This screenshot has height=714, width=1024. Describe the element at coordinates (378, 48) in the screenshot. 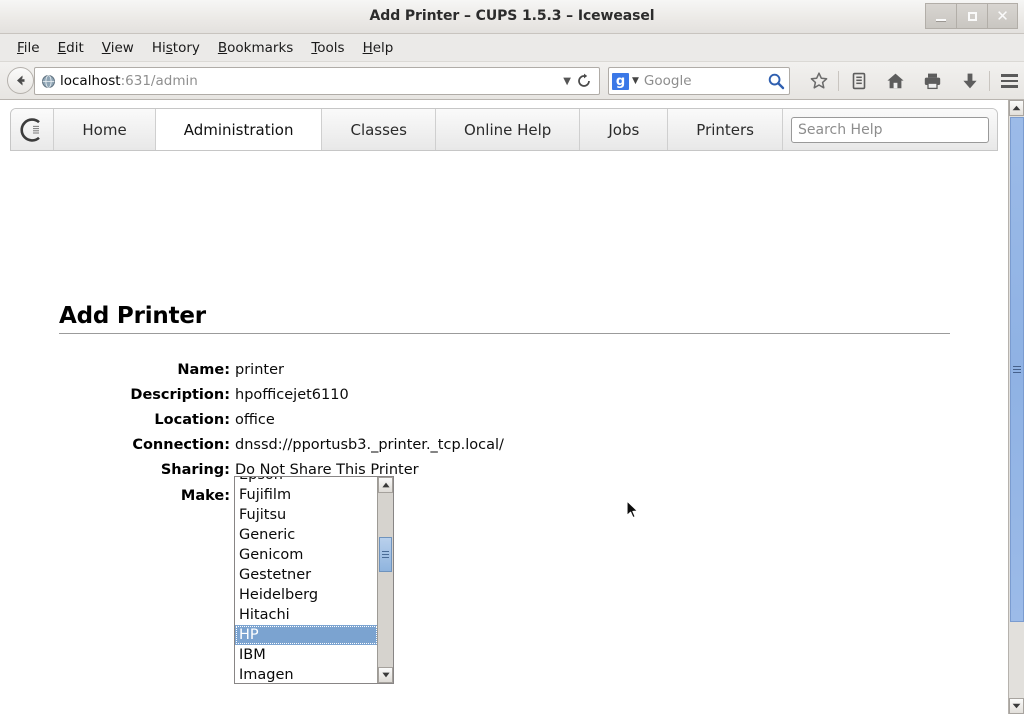

I see `menu-help: Help` at that location.